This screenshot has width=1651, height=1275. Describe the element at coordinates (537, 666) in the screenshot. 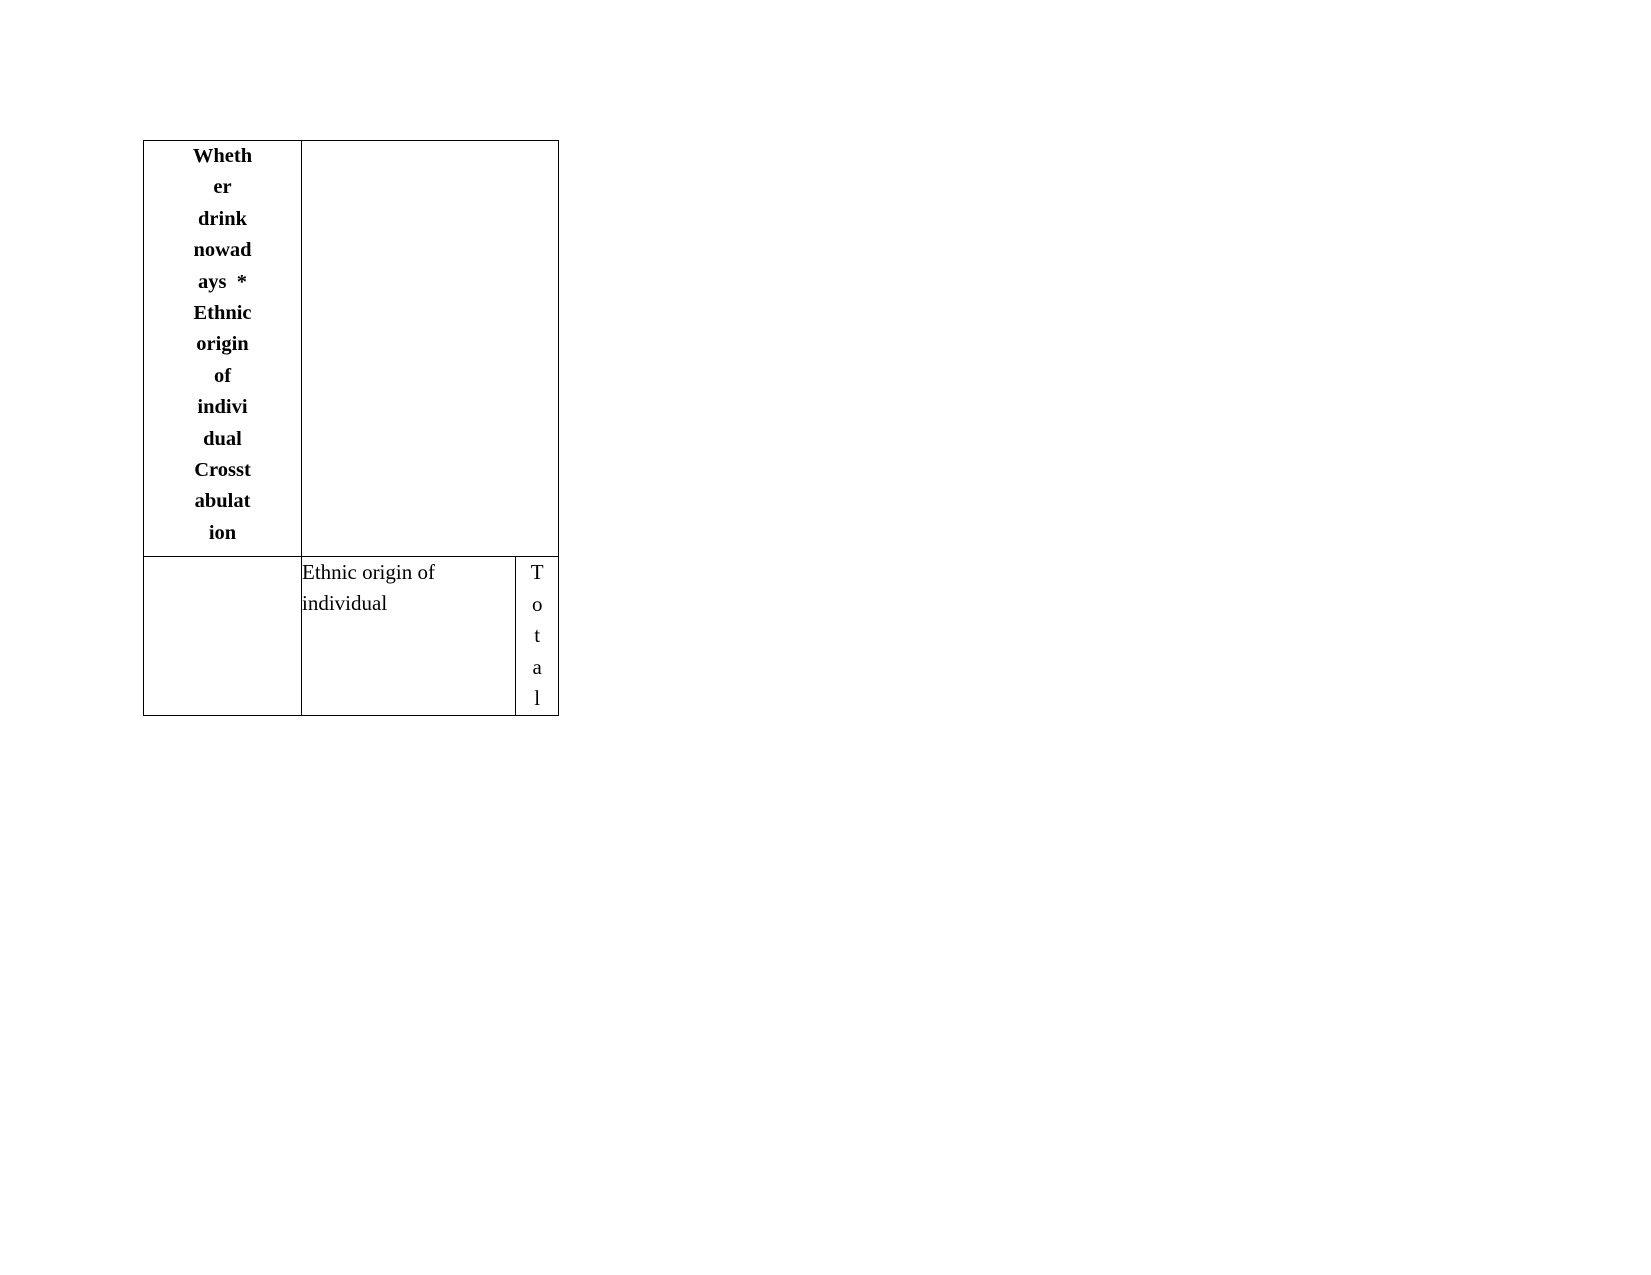

I see `total-line: a` at that location.